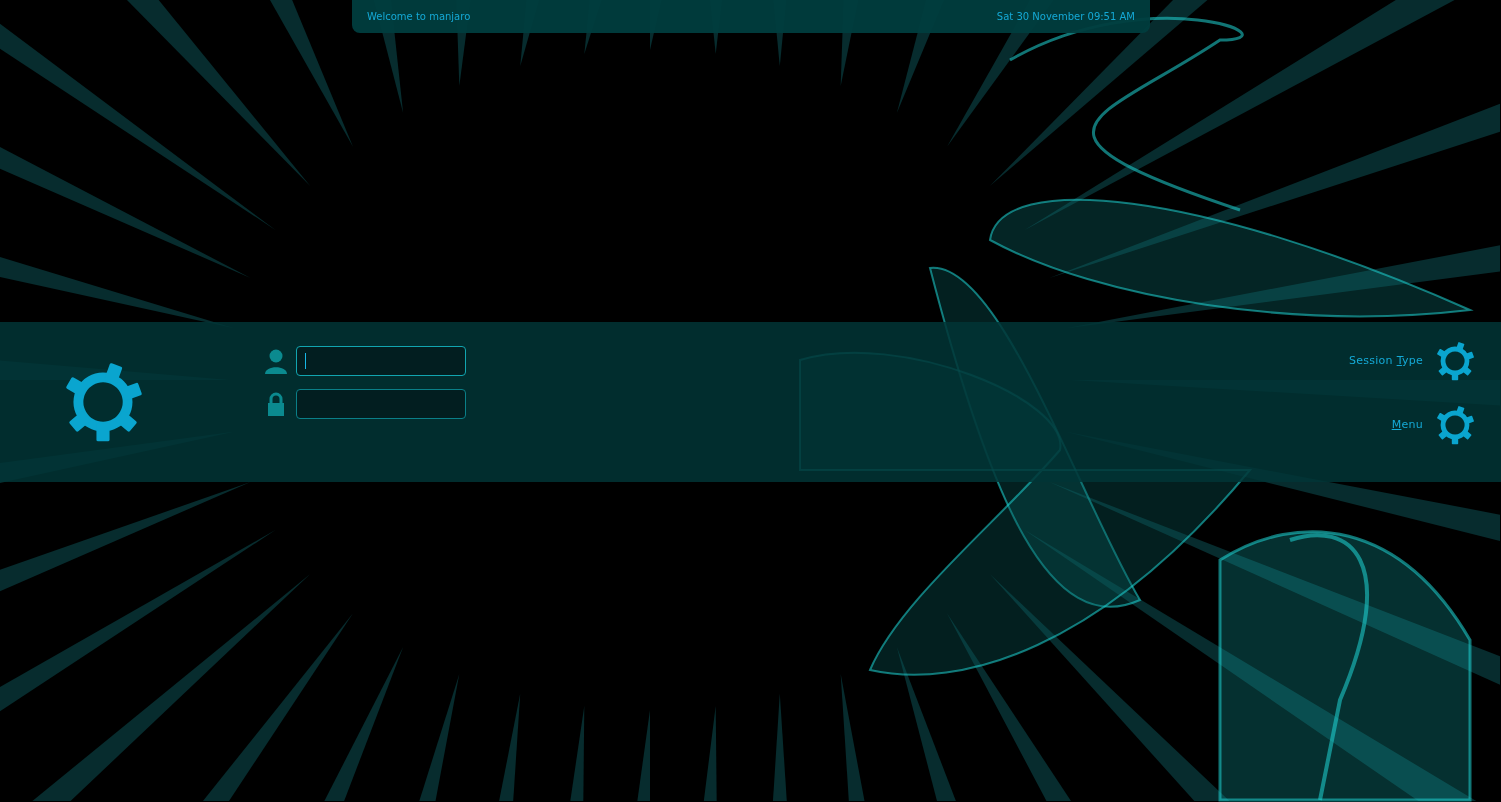  Describe the element at coordinates (276, 360) in the screenshot. I see `user-icon` at that location.